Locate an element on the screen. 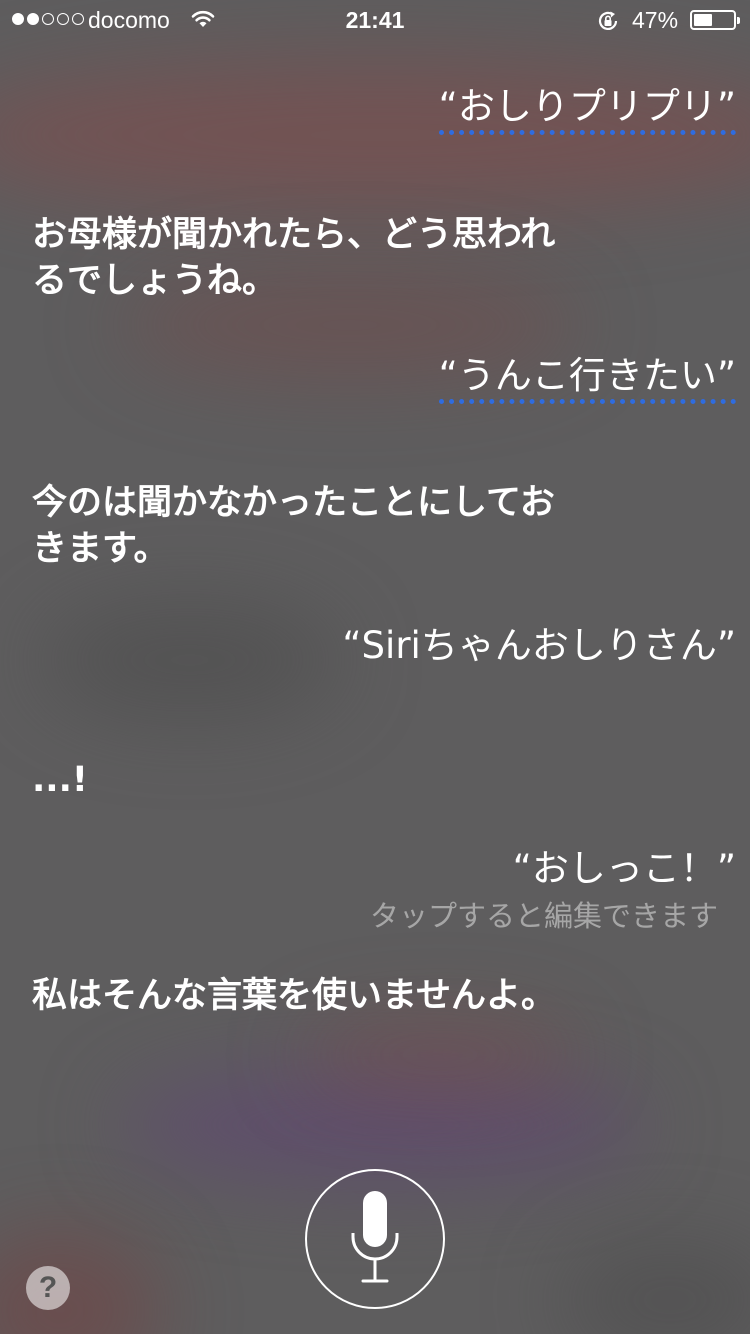 Image resolution: width=750 pixels, height=1334 pixels. battery-percentage: 47% is located at coordinates (655, 20).